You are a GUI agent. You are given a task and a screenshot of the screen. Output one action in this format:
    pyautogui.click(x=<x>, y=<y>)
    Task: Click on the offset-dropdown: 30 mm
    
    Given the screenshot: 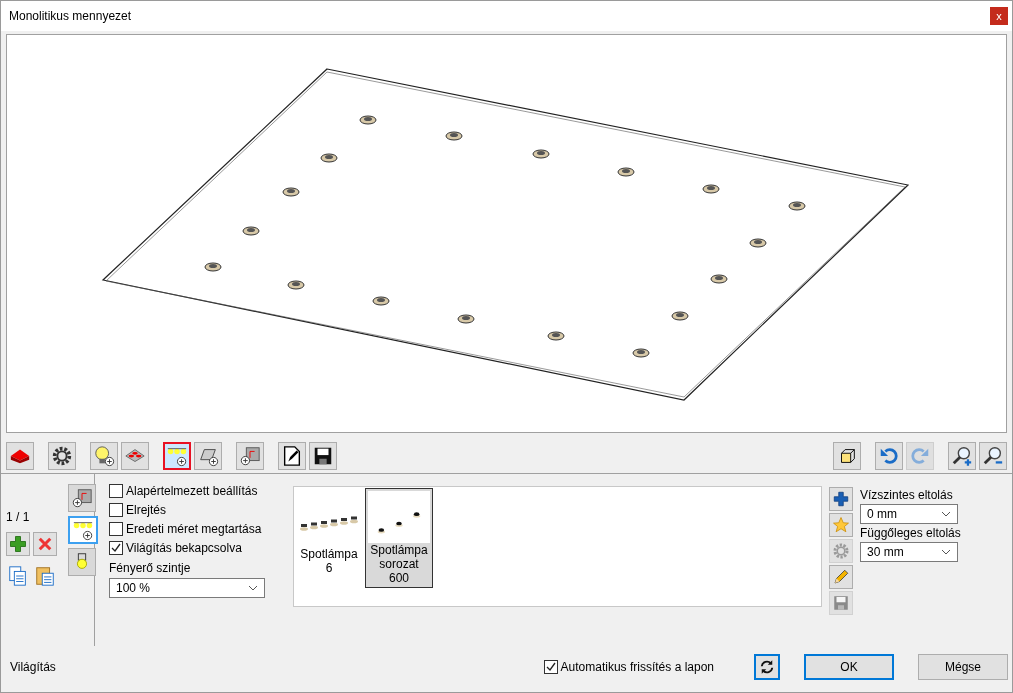 What is the action you would take?
    pyautogui.click(x=909, y=552)
    